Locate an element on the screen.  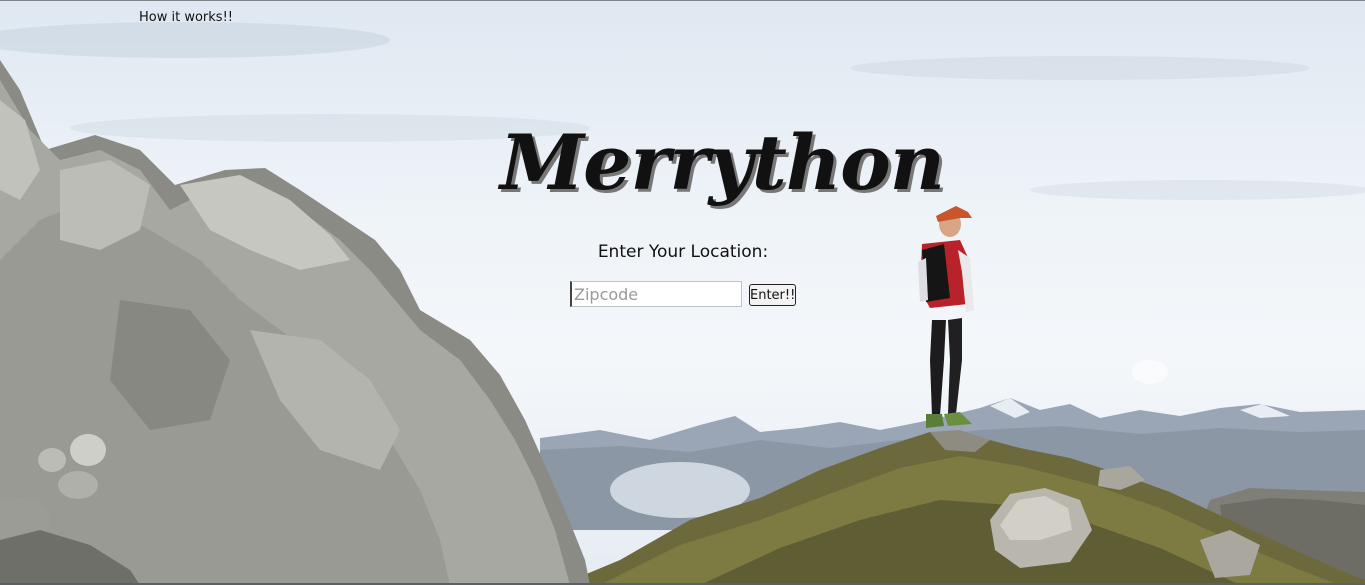
brand-logo-title: Merrython is located at coordinates (722, 162).